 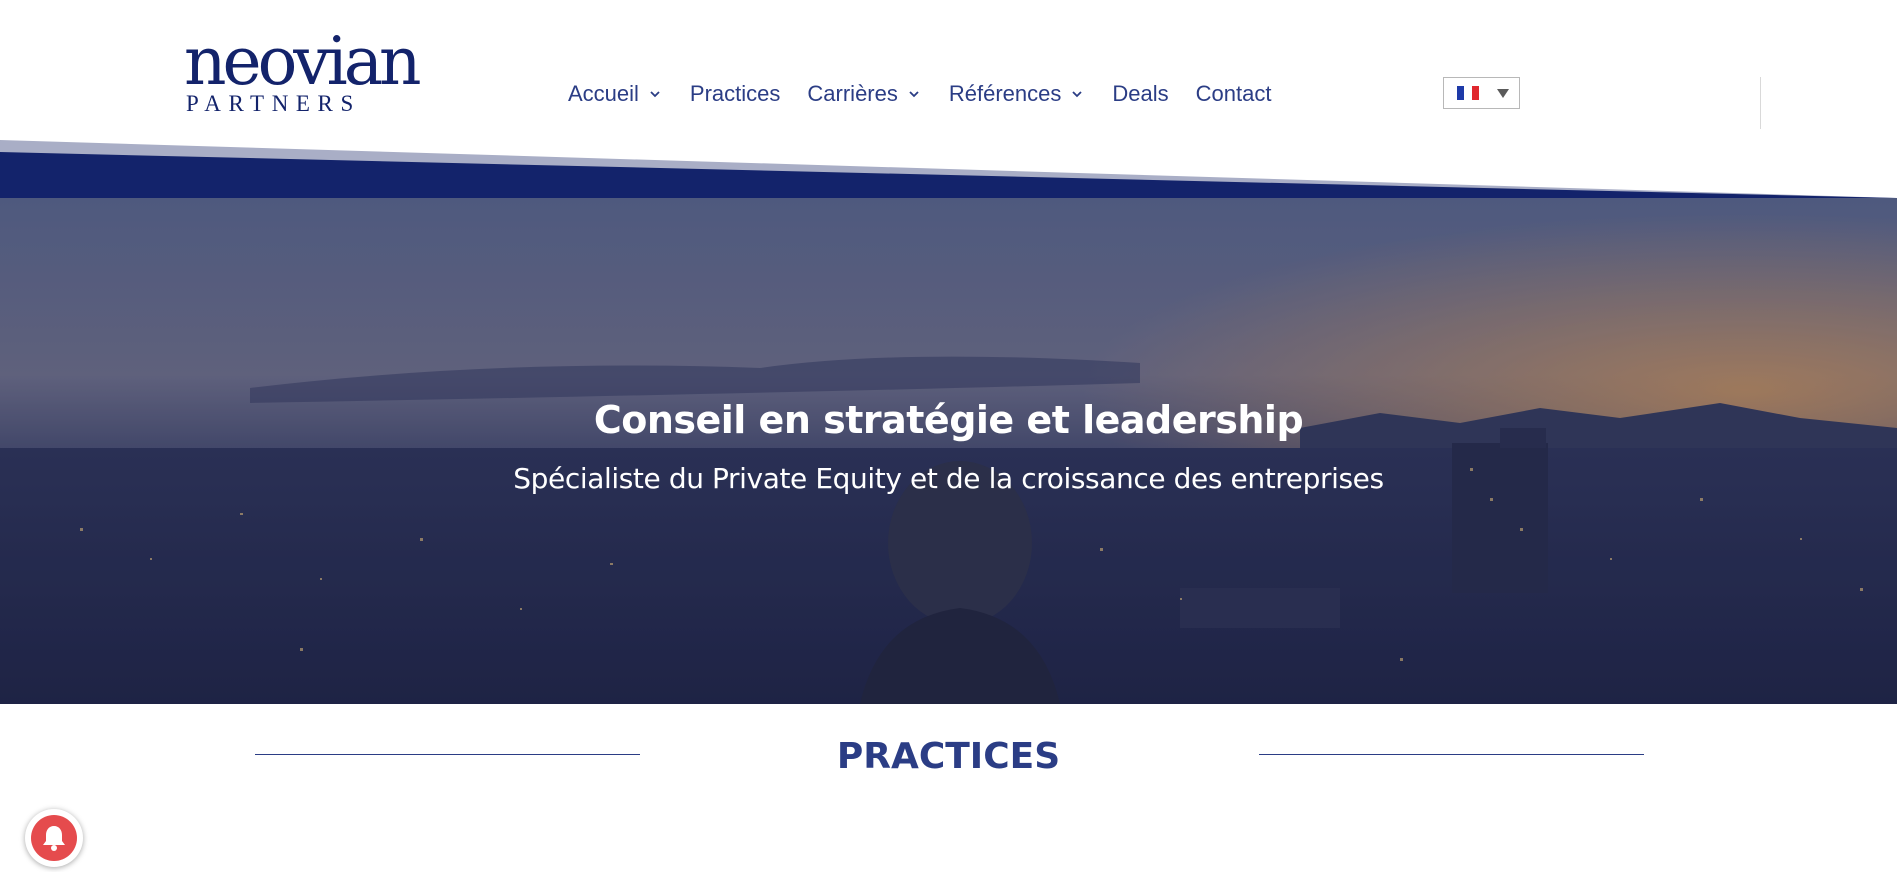 I want to click on nav-item-label: Contact, so click(x=1233, y=93).